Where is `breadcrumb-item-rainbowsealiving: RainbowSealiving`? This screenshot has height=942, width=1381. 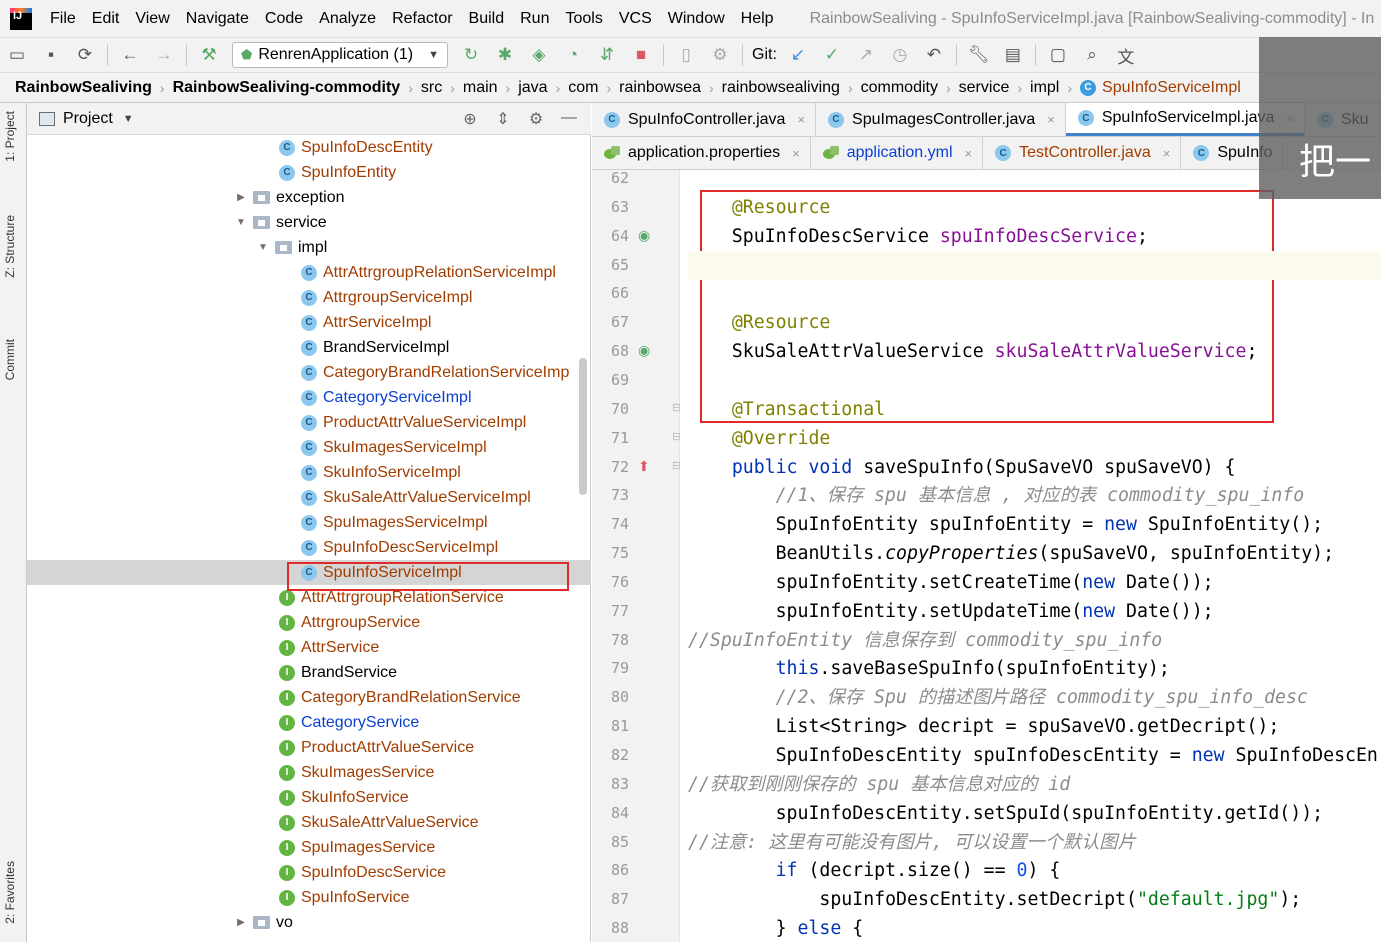
breadcrumb-item-rainbowsealiving: RainbowSealiving is located at coordinates (83, 88).